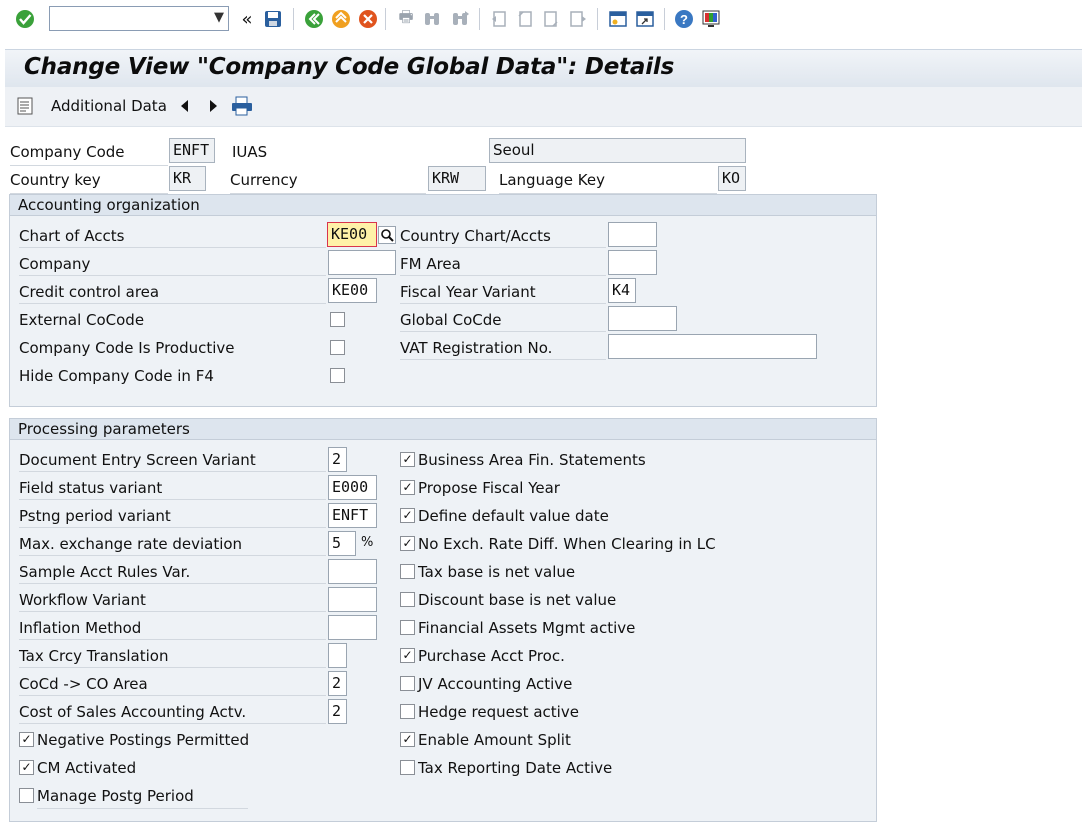  Describe the element at coordinates (214, 108) in the screenshot. I see `next-entry-icon` at that location.